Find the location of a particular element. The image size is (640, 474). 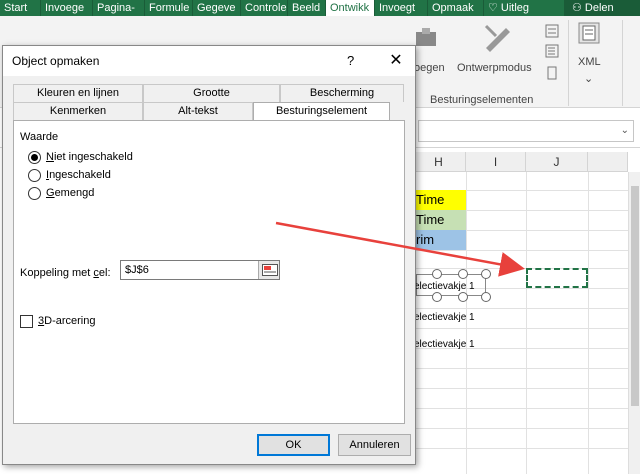

tab-help: ♡ Uitleg is located at coordinates (518, 8).